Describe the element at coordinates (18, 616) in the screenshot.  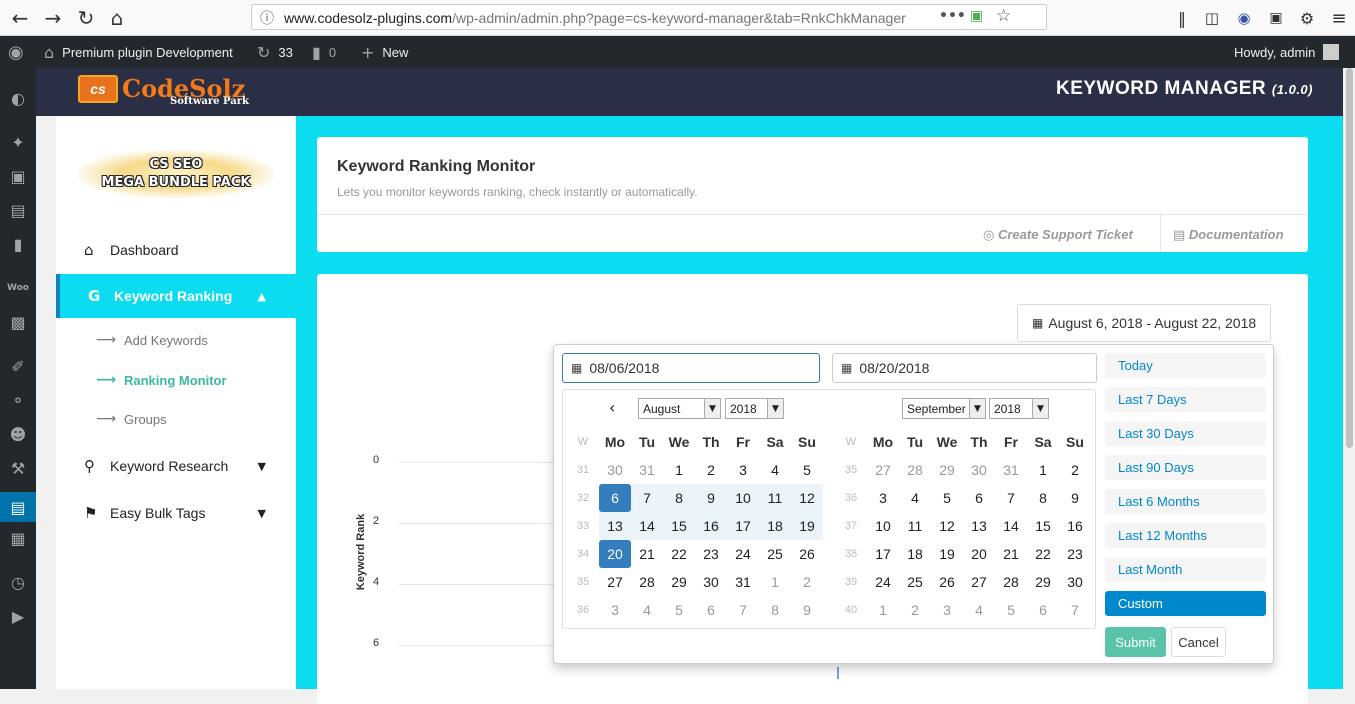
I see `collapse-play-icon: ▶` at that location.